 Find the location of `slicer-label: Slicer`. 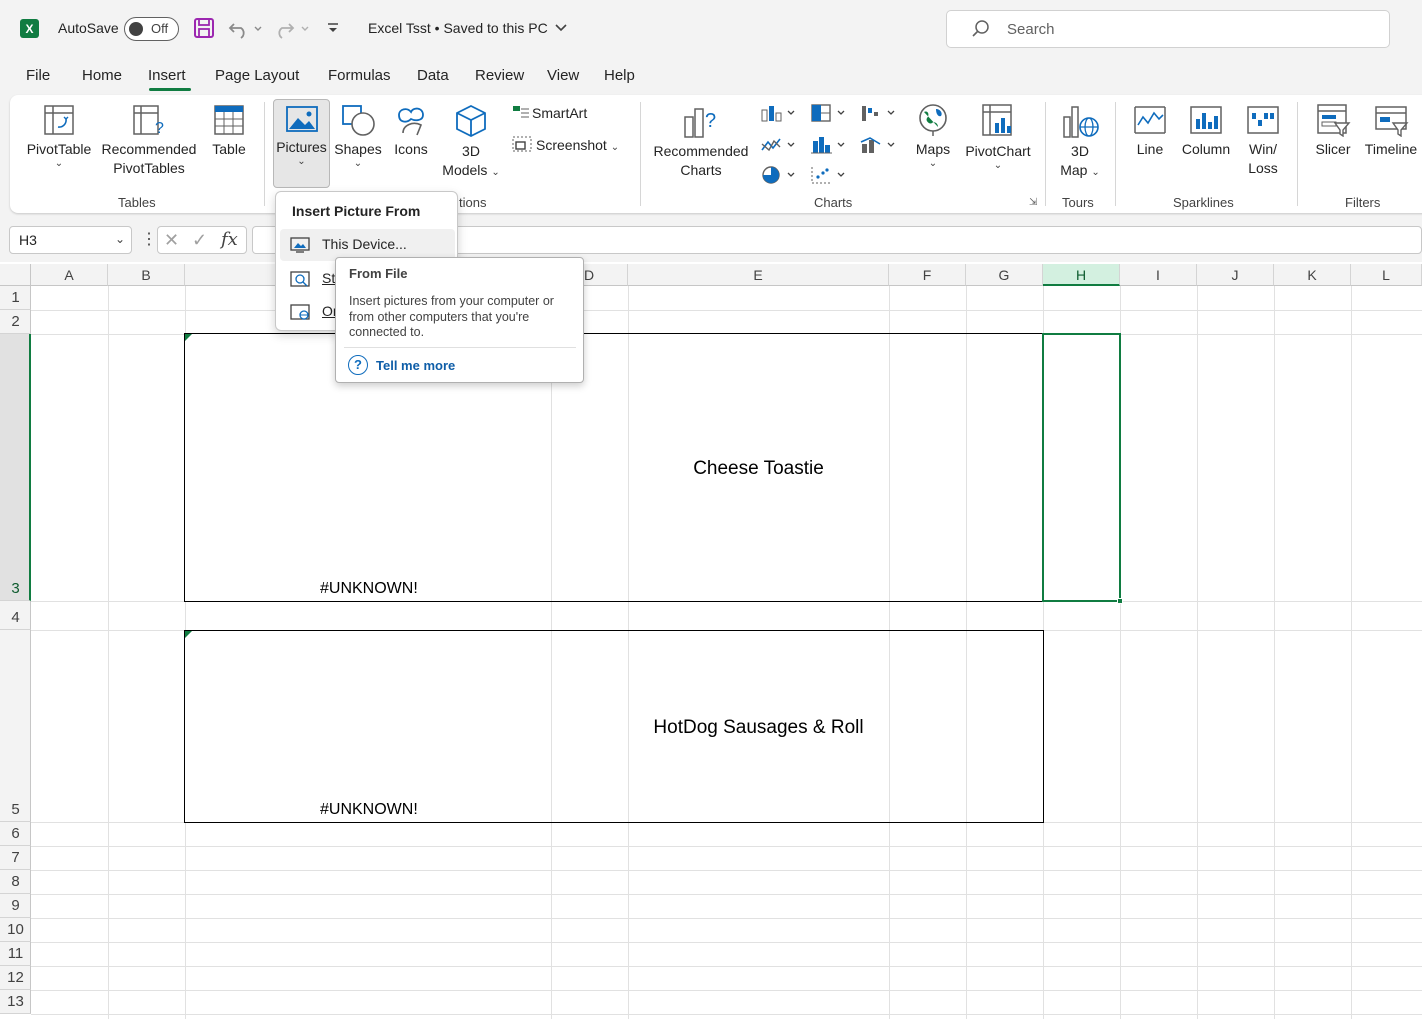

slicer-label: Slicer is located at coordinates (1333, 149).